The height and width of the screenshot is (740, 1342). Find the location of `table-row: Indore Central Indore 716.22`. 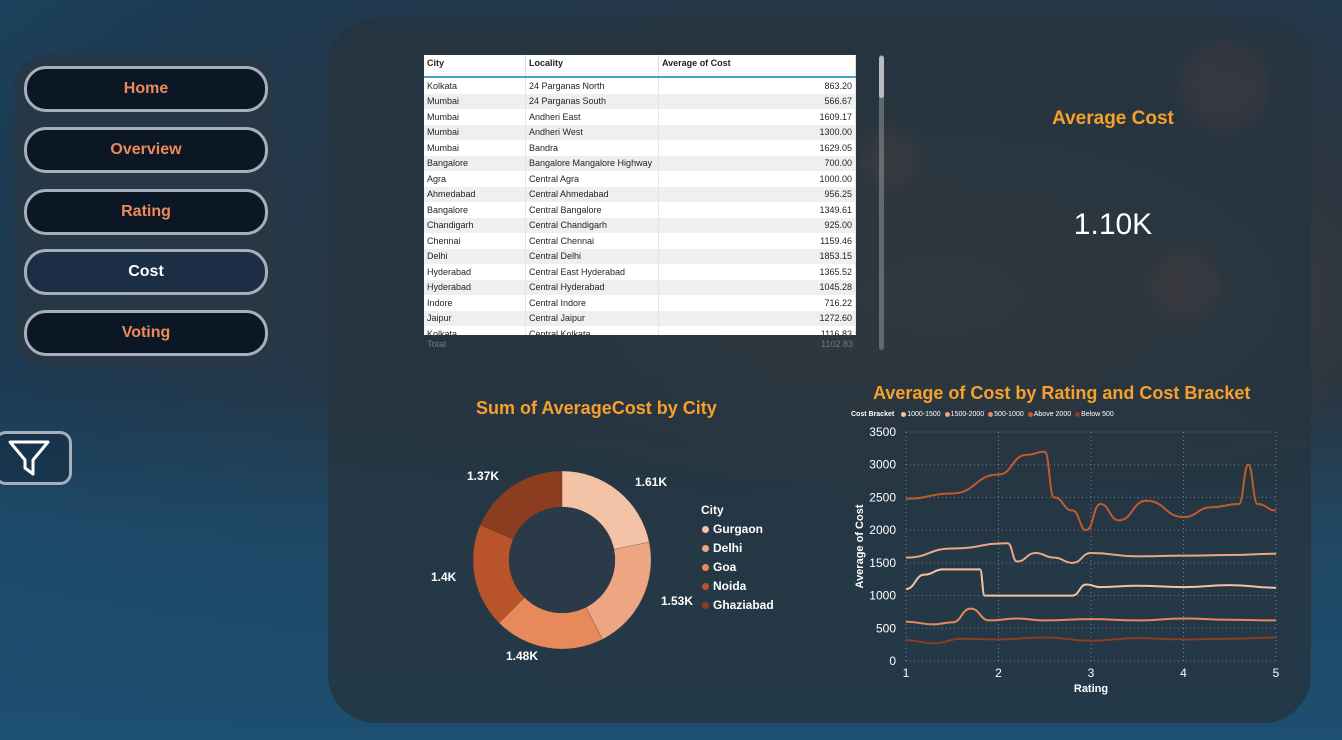

table-row: Indore Central Indore 716.22 is located at coordinates (640, 303).